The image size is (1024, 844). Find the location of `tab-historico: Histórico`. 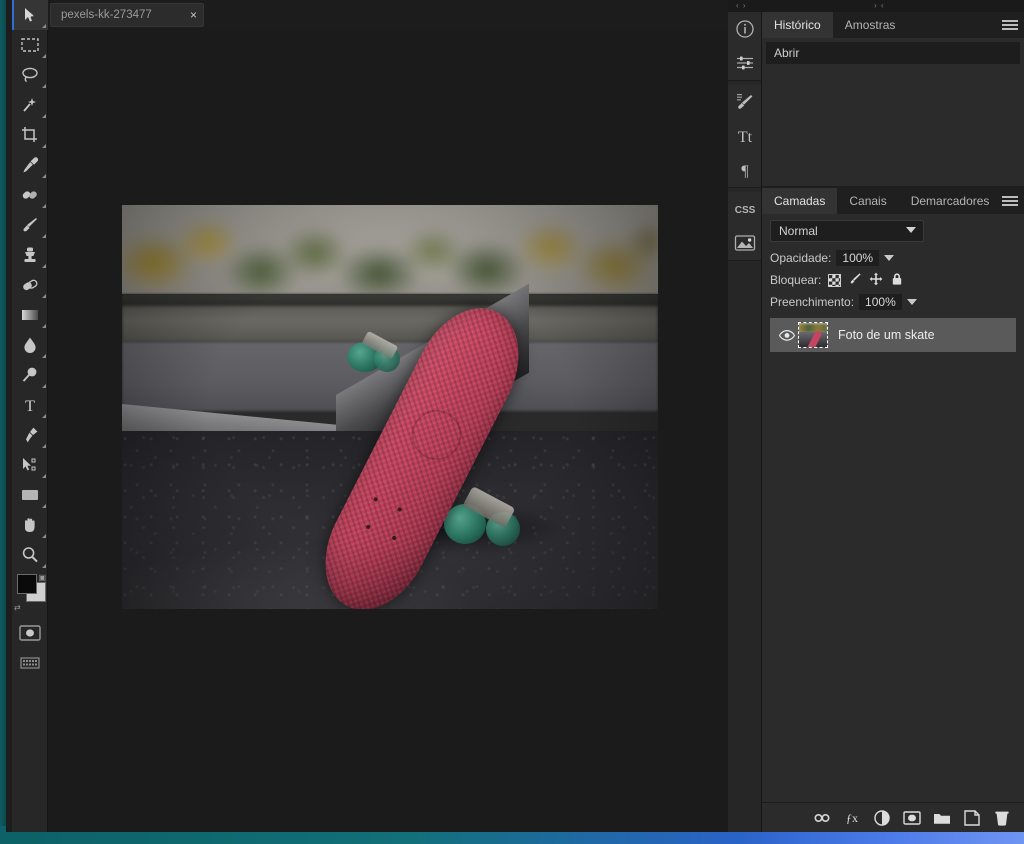

tab-historico: Histórico is located at coordinates (797, 25).